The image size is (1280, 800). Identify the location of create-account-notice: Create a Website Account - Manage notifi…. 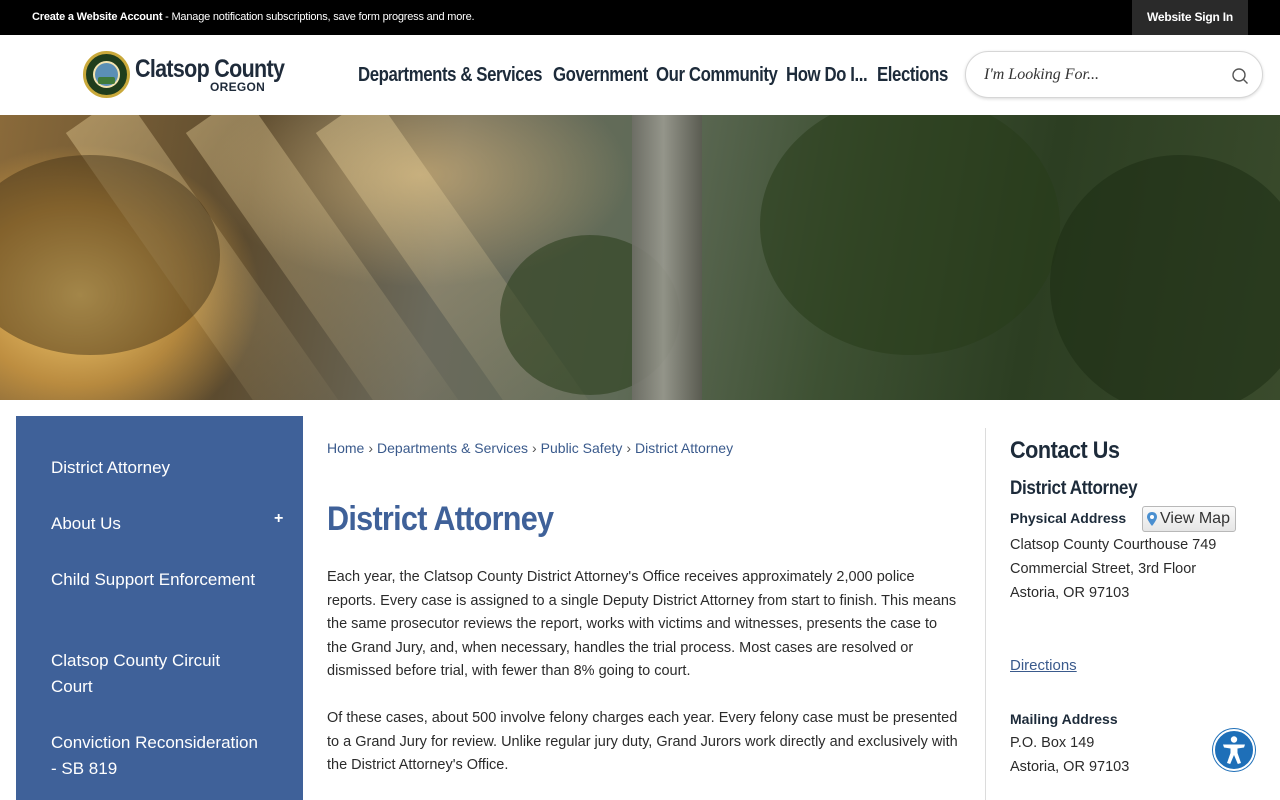
(253, 17).